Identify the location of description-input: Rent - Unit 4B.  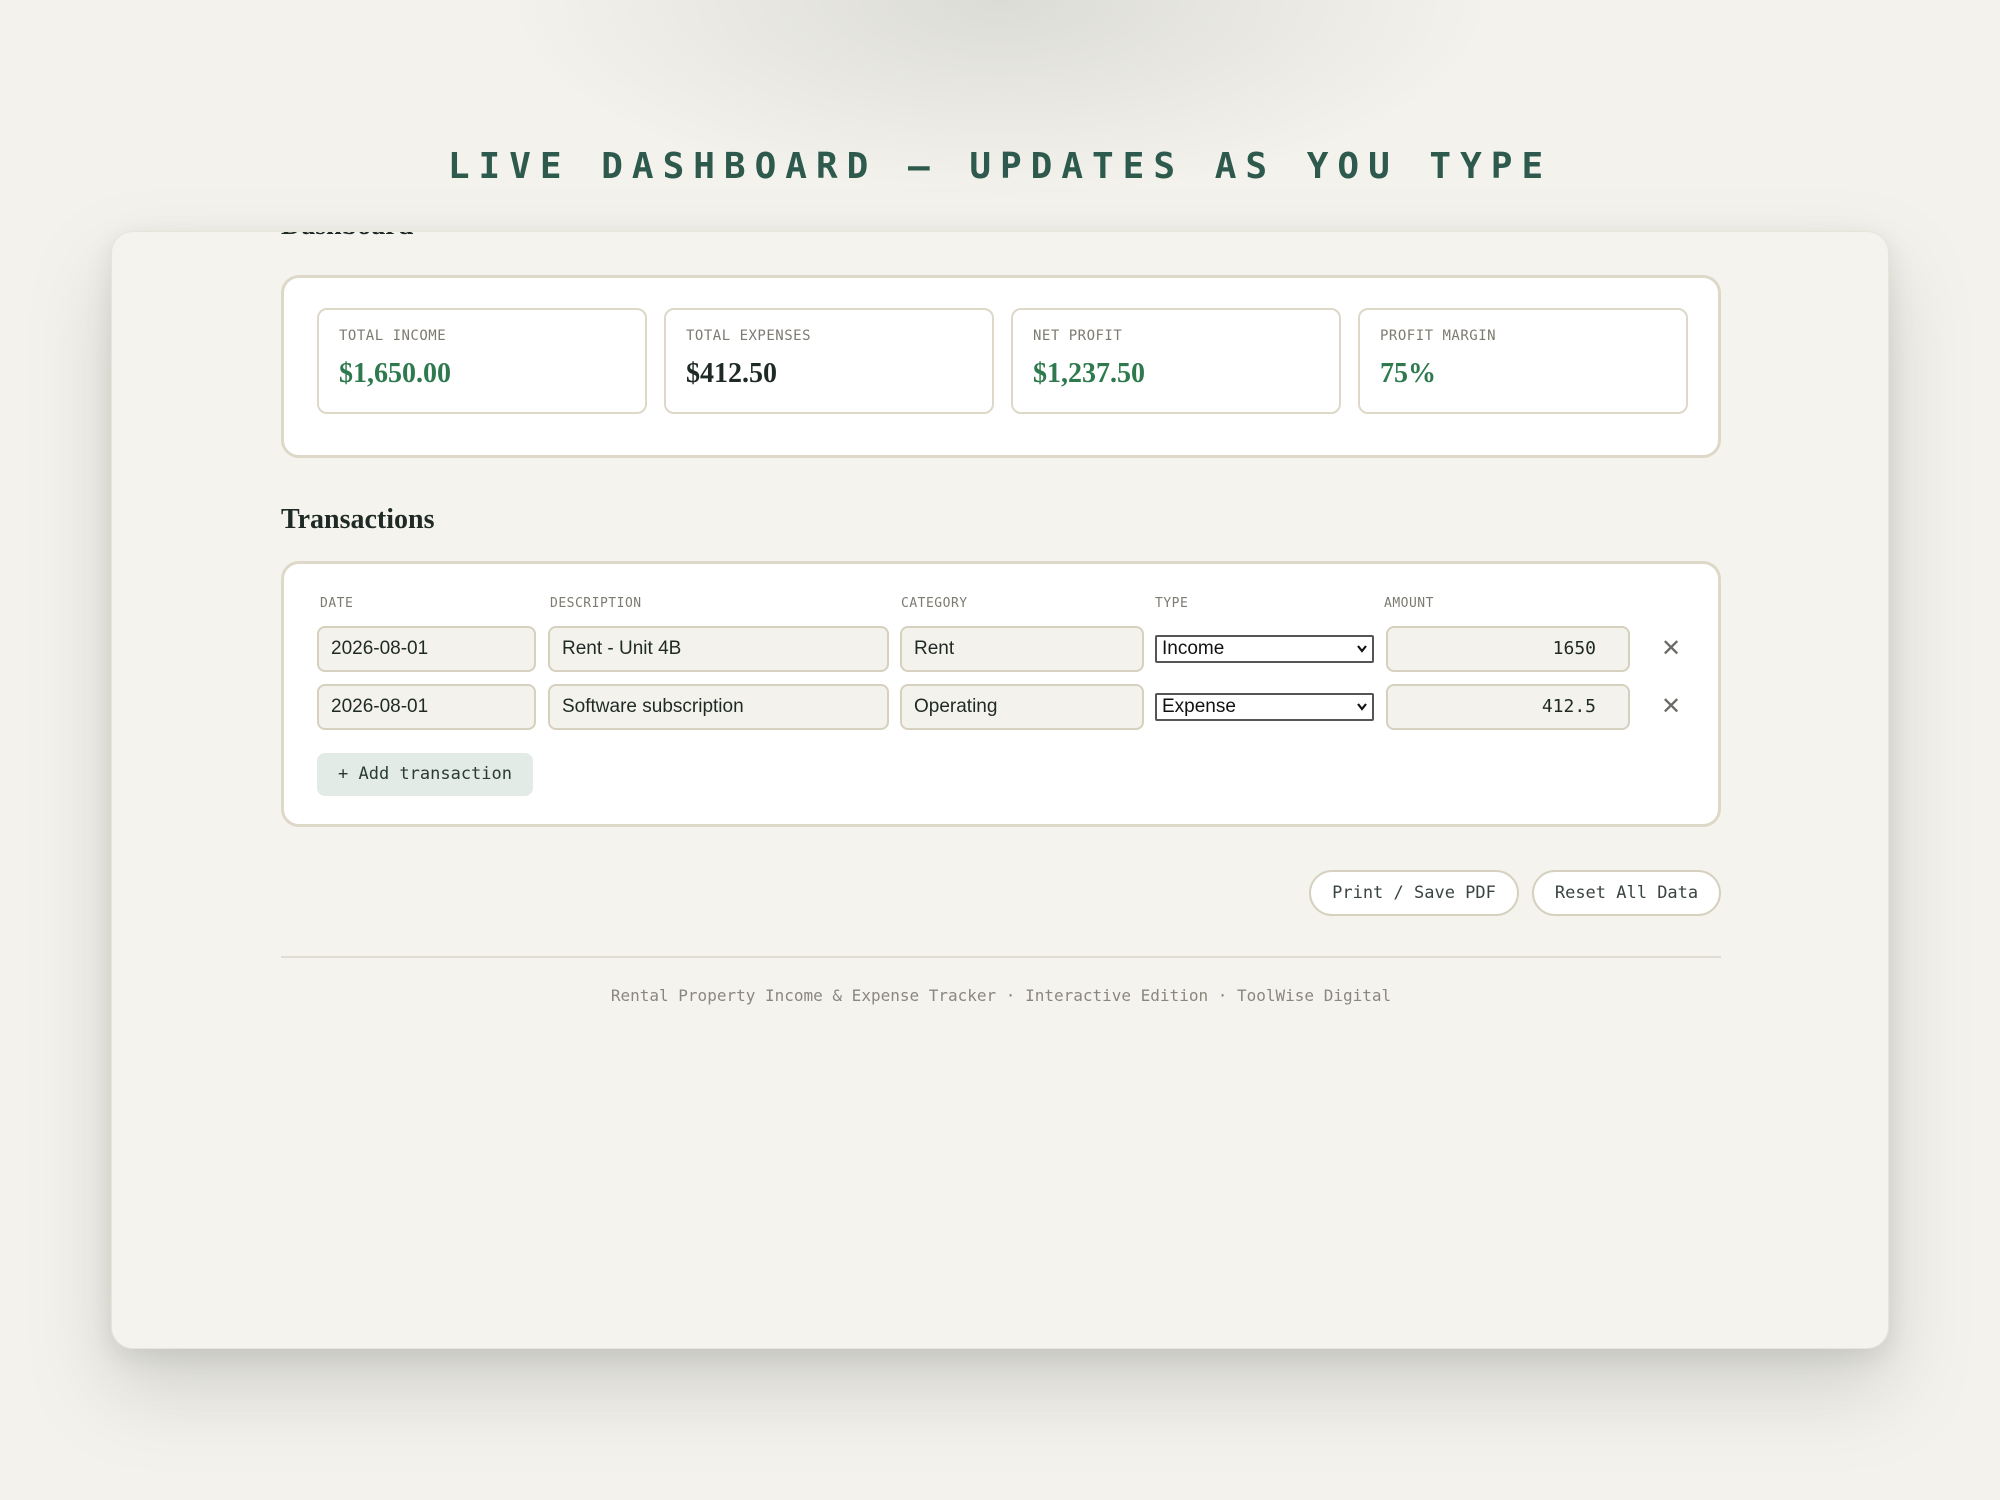
(718, 649).